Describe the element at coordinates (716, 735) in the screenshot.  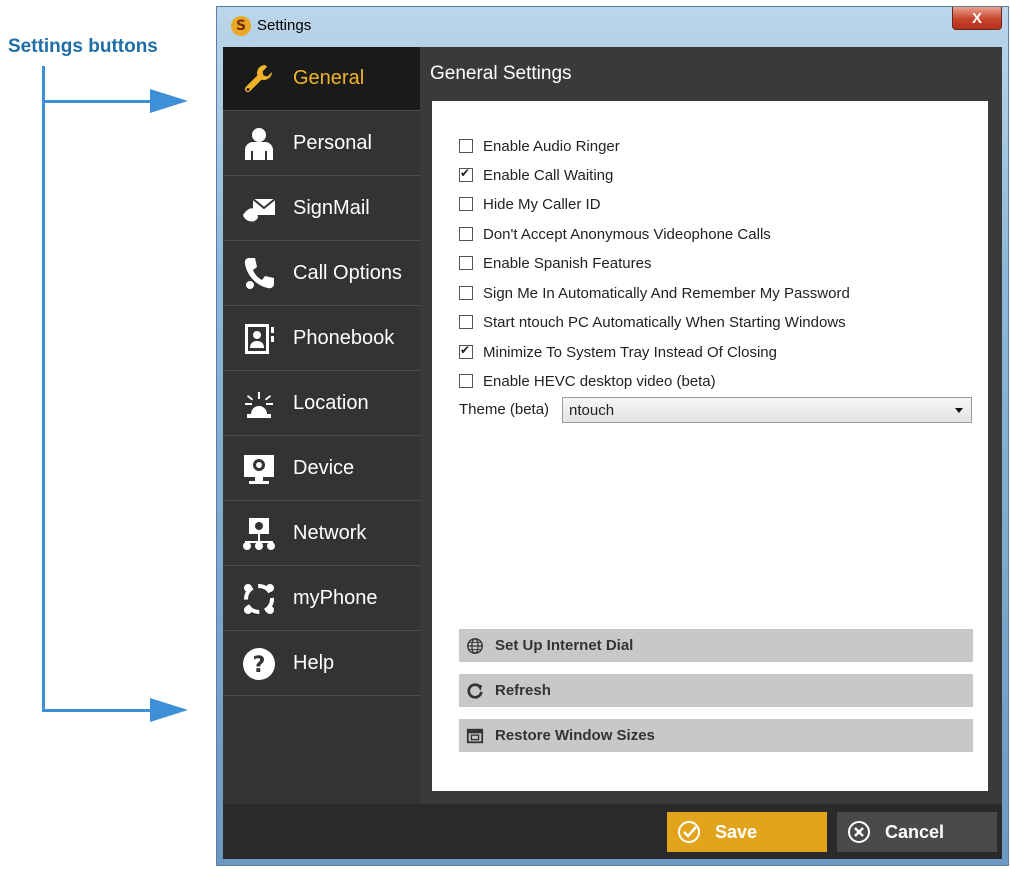
I see `restore-window-sizes-button: Restore Window Sizes` at that location.